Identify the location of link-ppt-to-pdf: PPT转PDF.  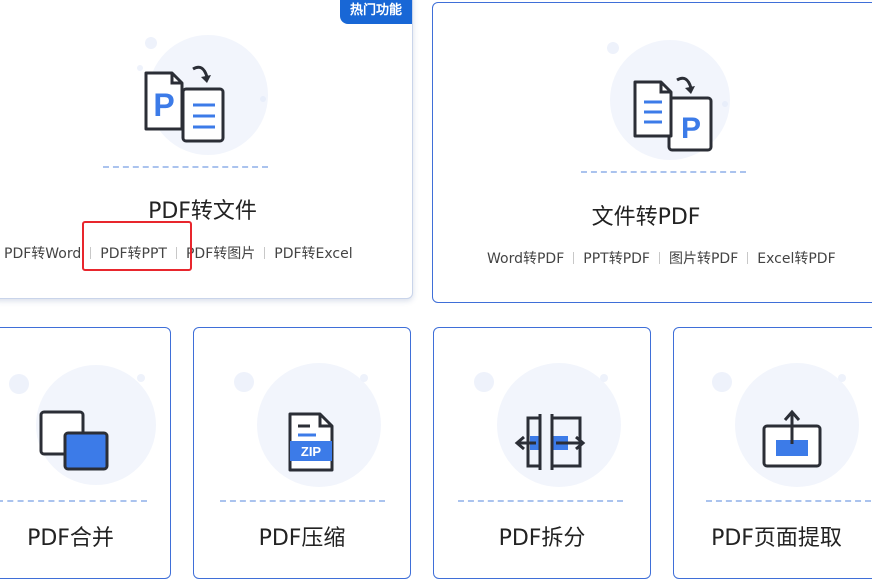
(616, 258).